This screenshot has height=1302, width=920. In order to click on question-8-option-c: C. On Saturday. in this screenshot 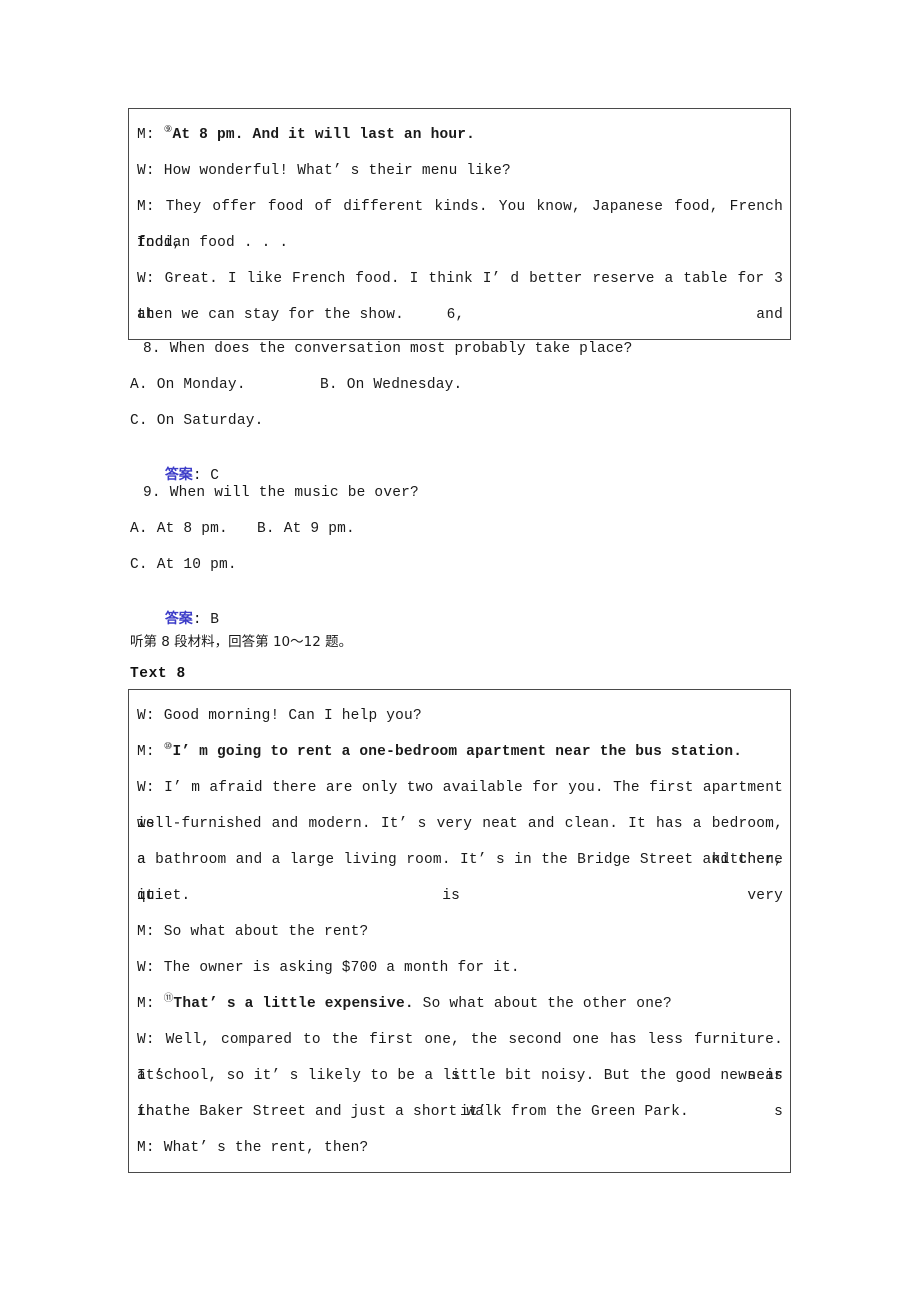, I will do `click(197, 421)`.